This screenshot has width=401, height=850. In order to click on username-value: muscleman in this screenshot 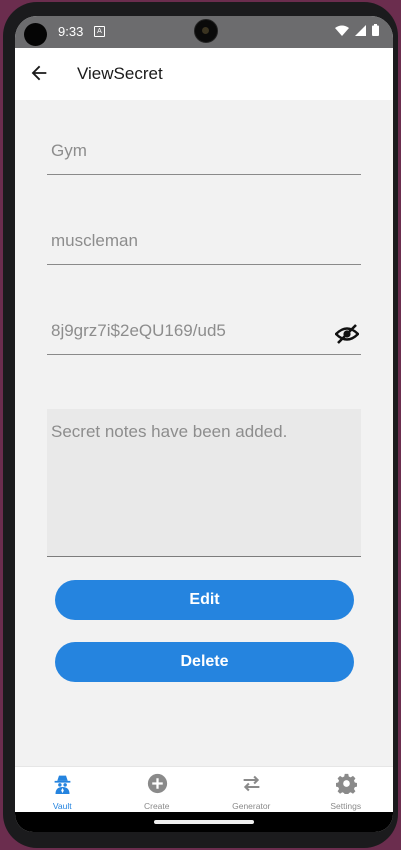, I will do `click(94, 240)`.